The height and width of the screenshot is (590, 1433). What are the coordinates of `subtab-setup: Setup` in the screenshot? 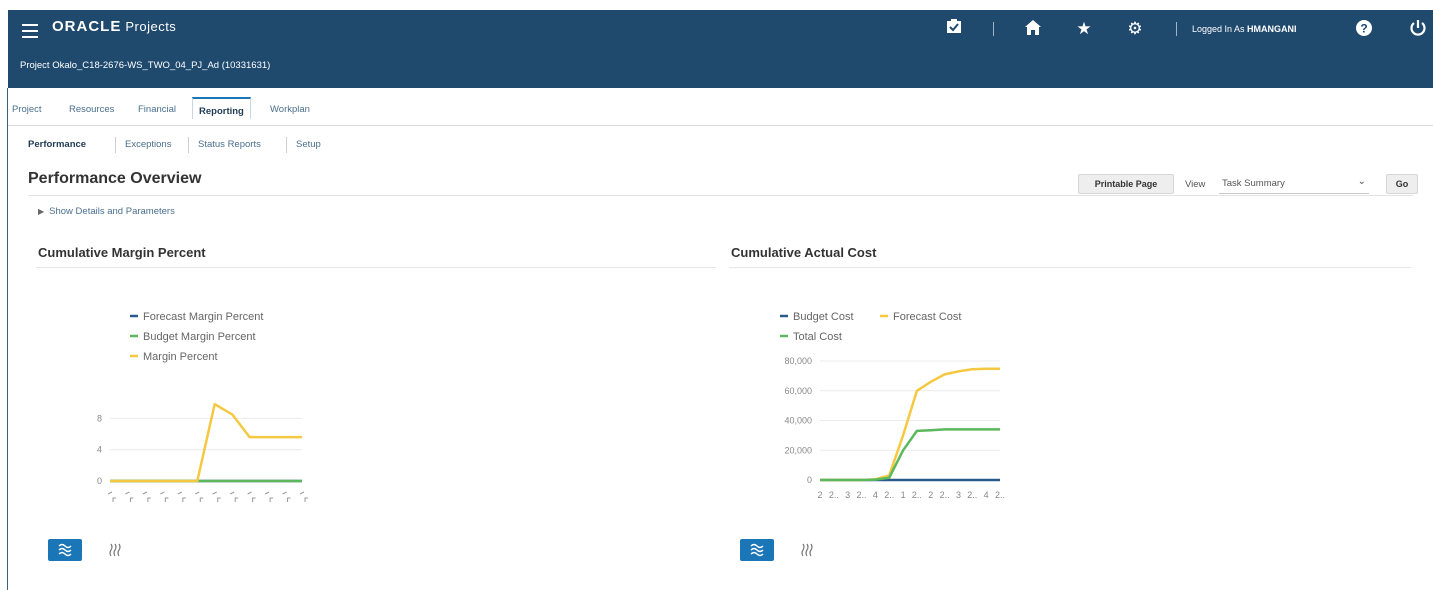 It's located at (308, 144).